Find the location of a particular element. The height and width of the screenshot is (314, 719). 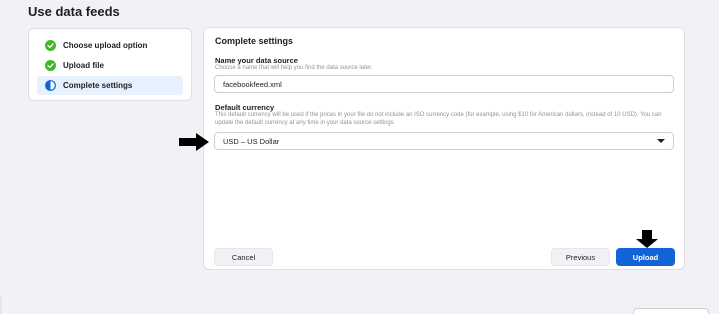

step-choose-upload-option: Choose upload option is located at coordinates (110, 45).